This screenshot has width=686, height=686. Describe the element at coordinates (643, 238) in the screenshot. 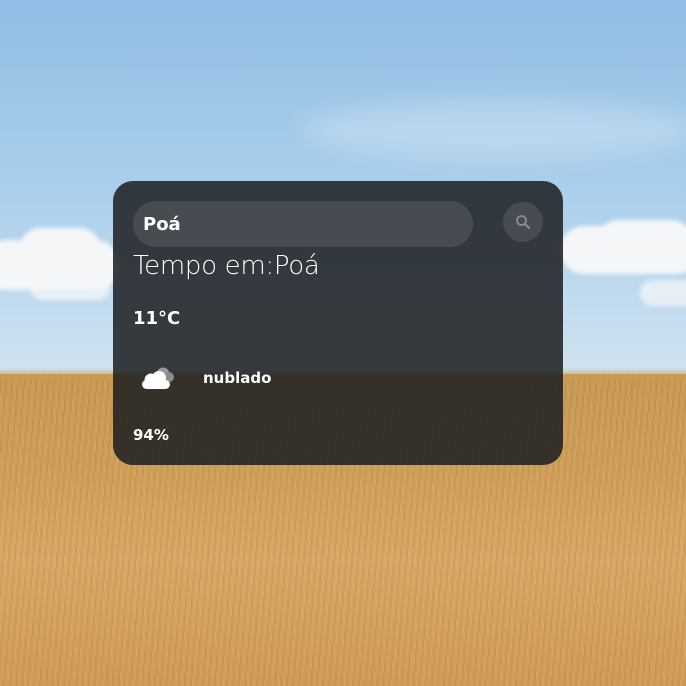

I see `cloud-right-top` at that location.